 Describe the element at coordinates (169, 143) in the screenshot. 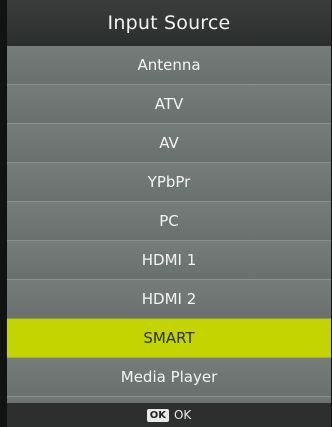

I see `source-item-av: AV` at that location.